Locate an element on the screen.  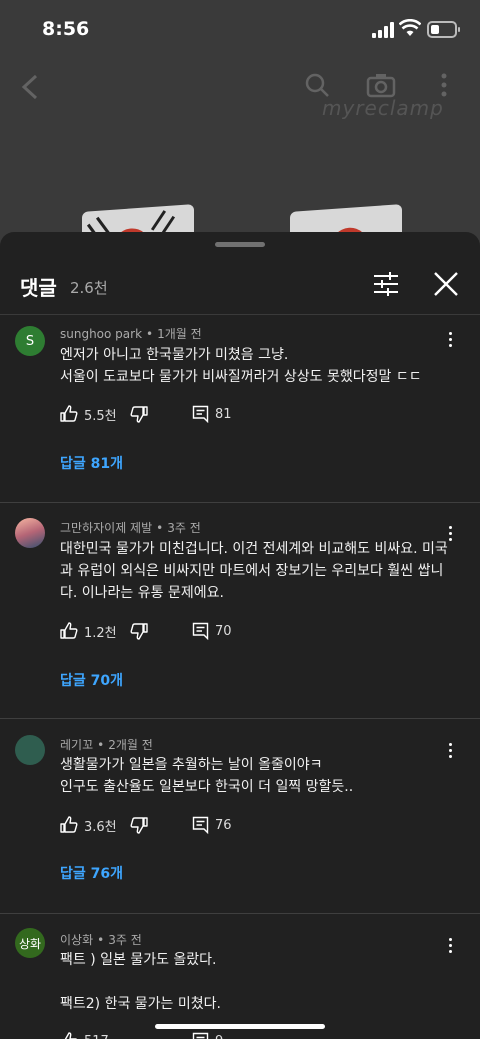
comment-actions: 1.2천 70 is located at coordinates (250, 631).